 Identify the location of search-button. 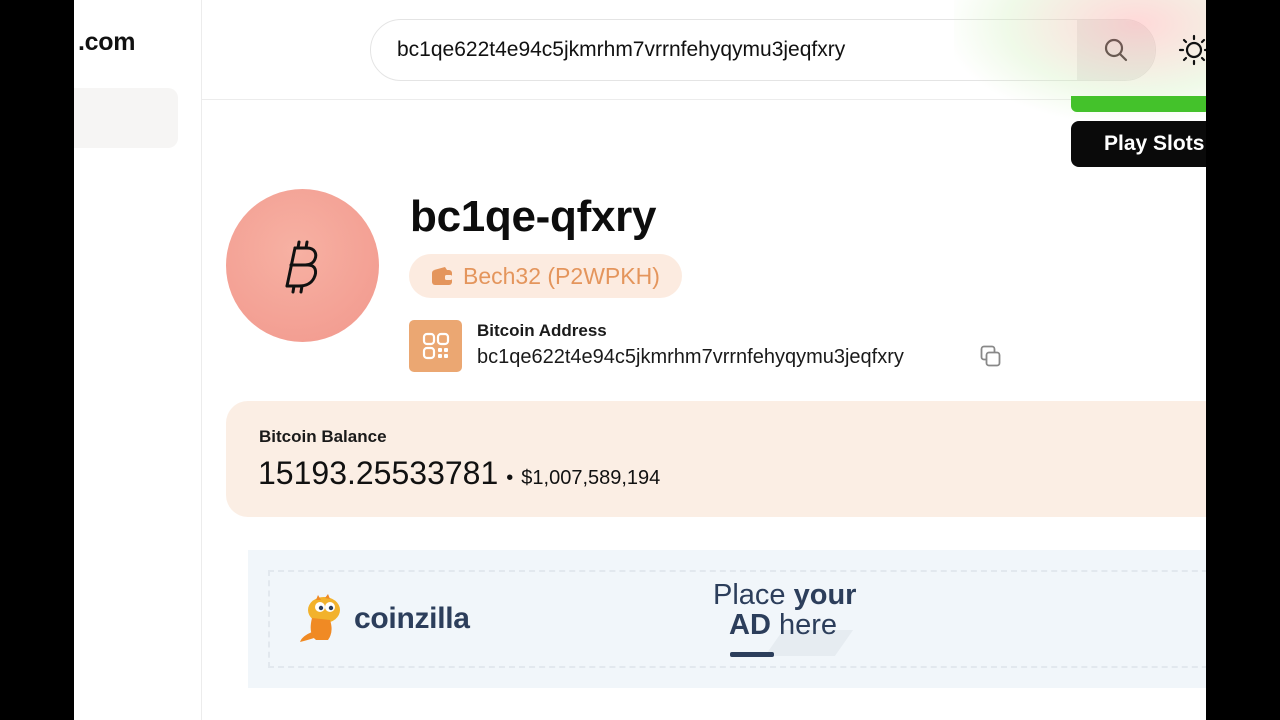
(1116, 50).